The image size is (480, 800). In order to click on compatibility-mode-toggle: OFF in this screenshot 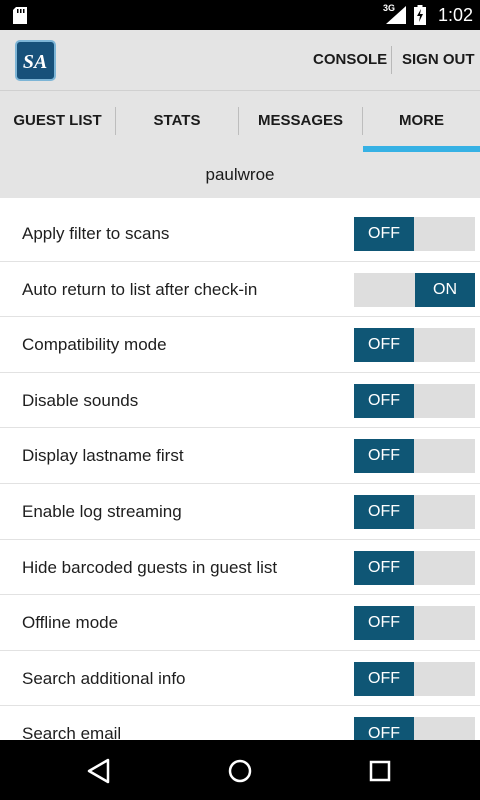, I will do `click(414, 345)`.